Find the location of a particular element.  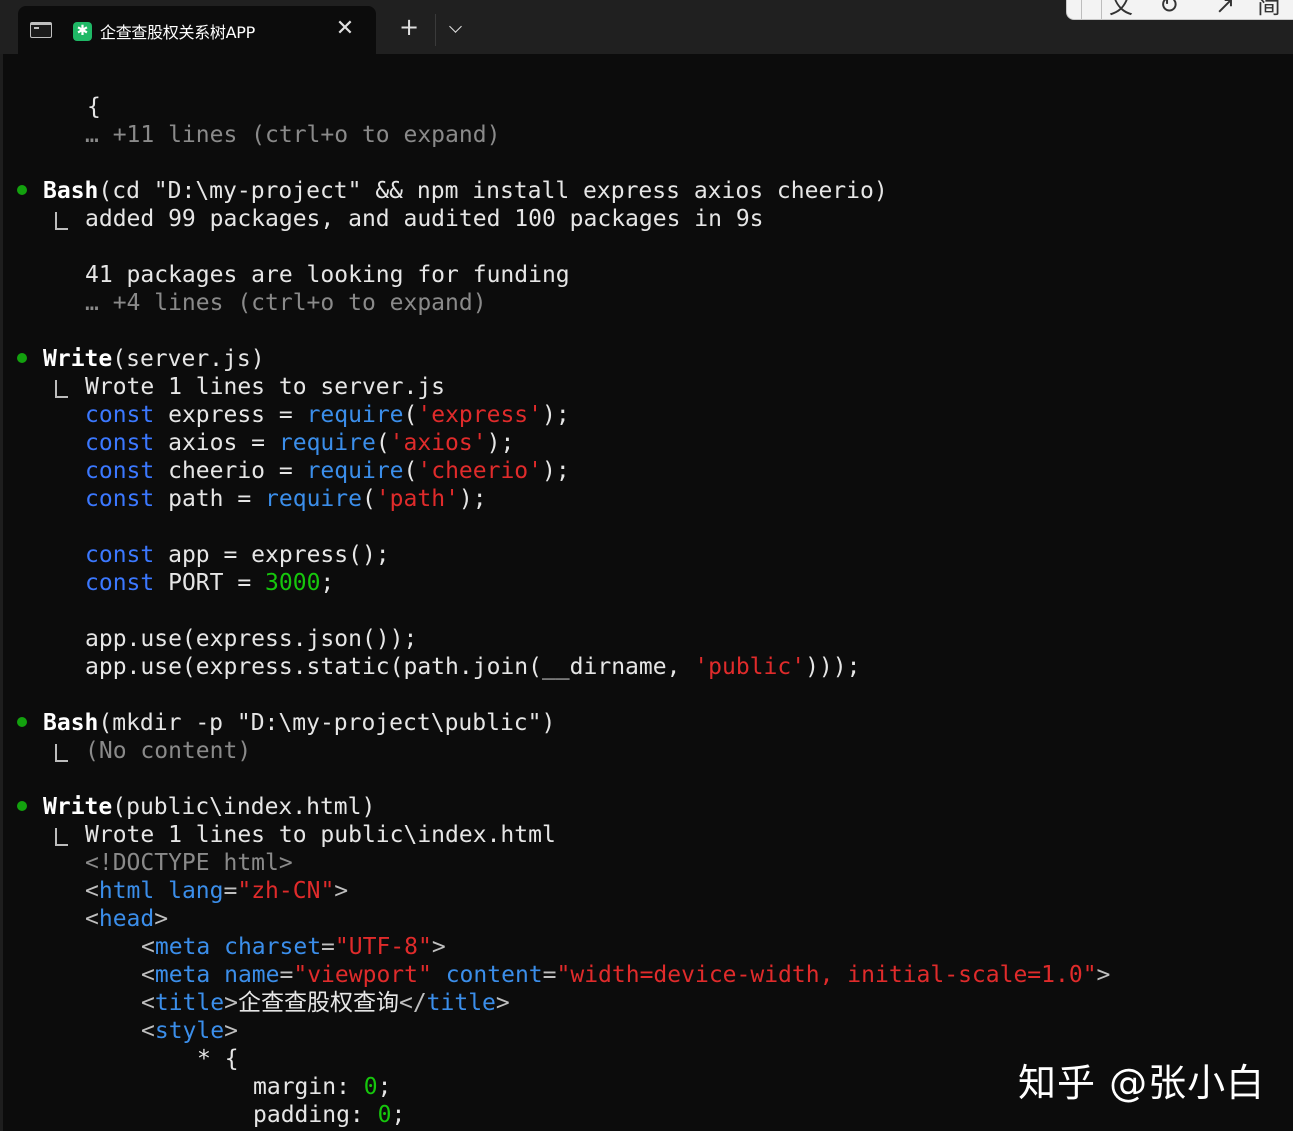

tool-call-line: Write(server.js) is located at coordinates (154, 359).